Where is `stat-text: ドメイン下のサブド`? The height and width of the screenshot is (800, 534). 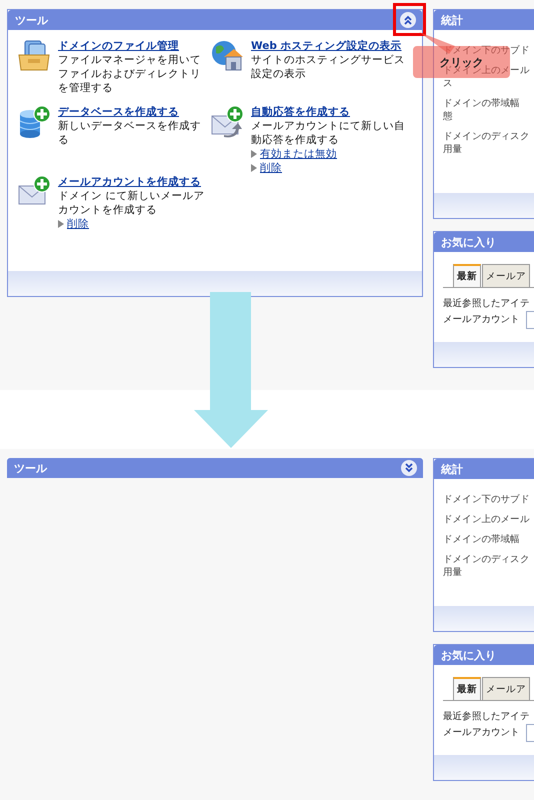
stat-text: ドメイン下のサブド is located at coordinates (486, 499).